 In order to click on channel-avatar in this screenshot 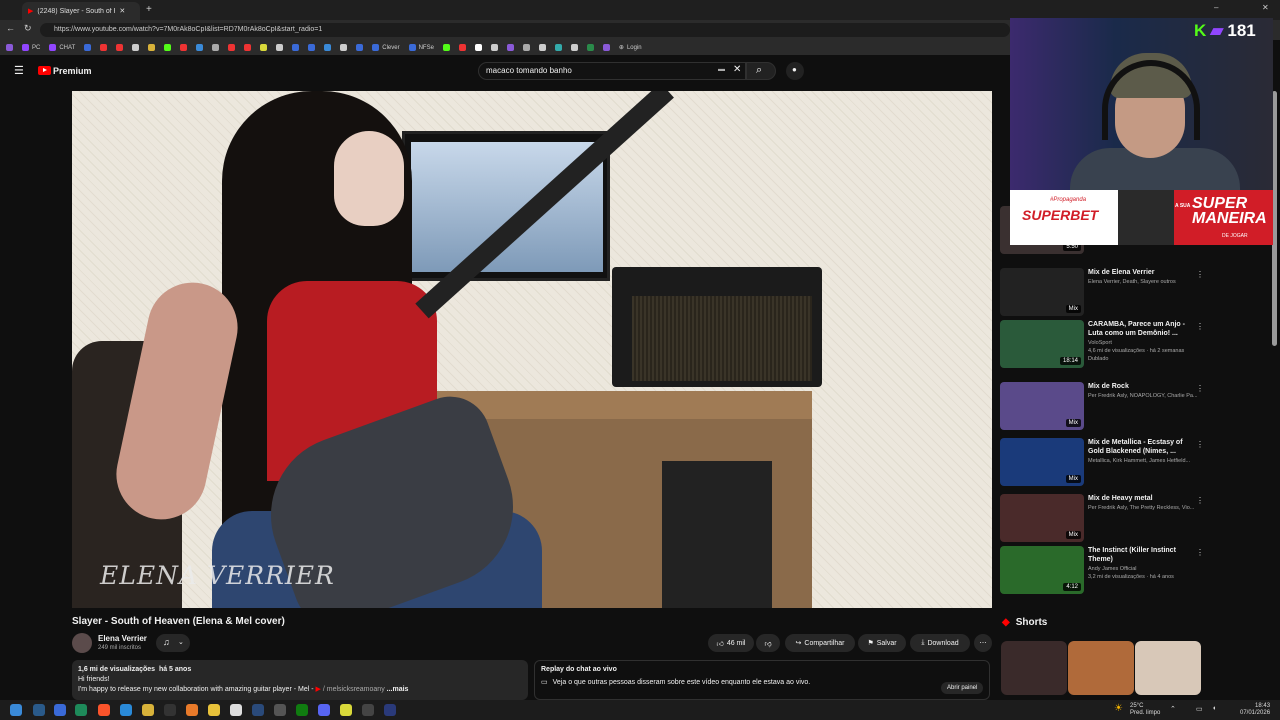, I will do `click(82, 643)`.